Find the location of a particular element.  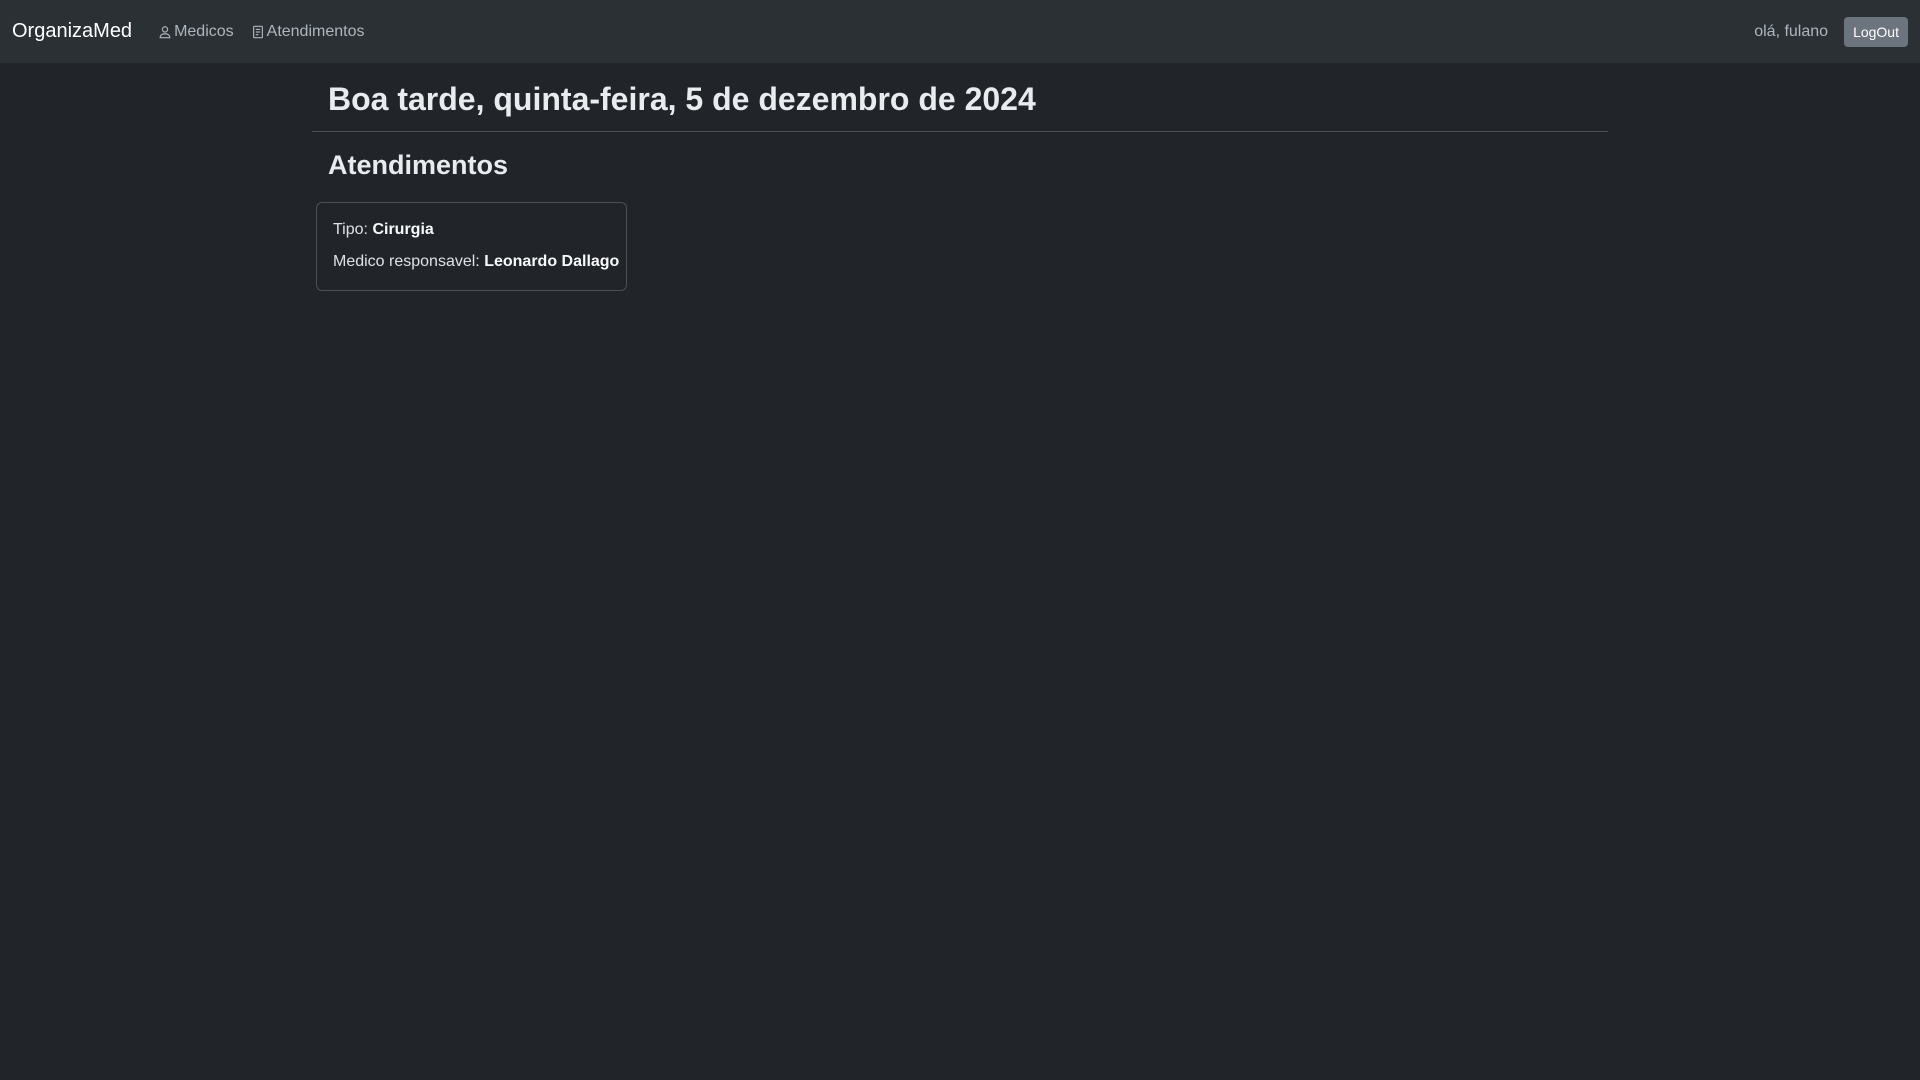

card-tipo-value: Cirurgia is located at coordinates (403, 229).